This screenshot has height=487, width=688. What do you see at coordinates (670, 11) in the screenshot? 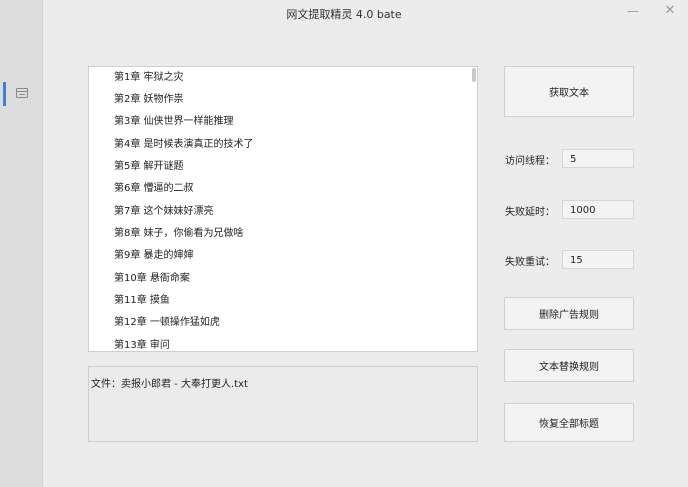
I see `close-button: ✕` at bounding box center [670, 11].